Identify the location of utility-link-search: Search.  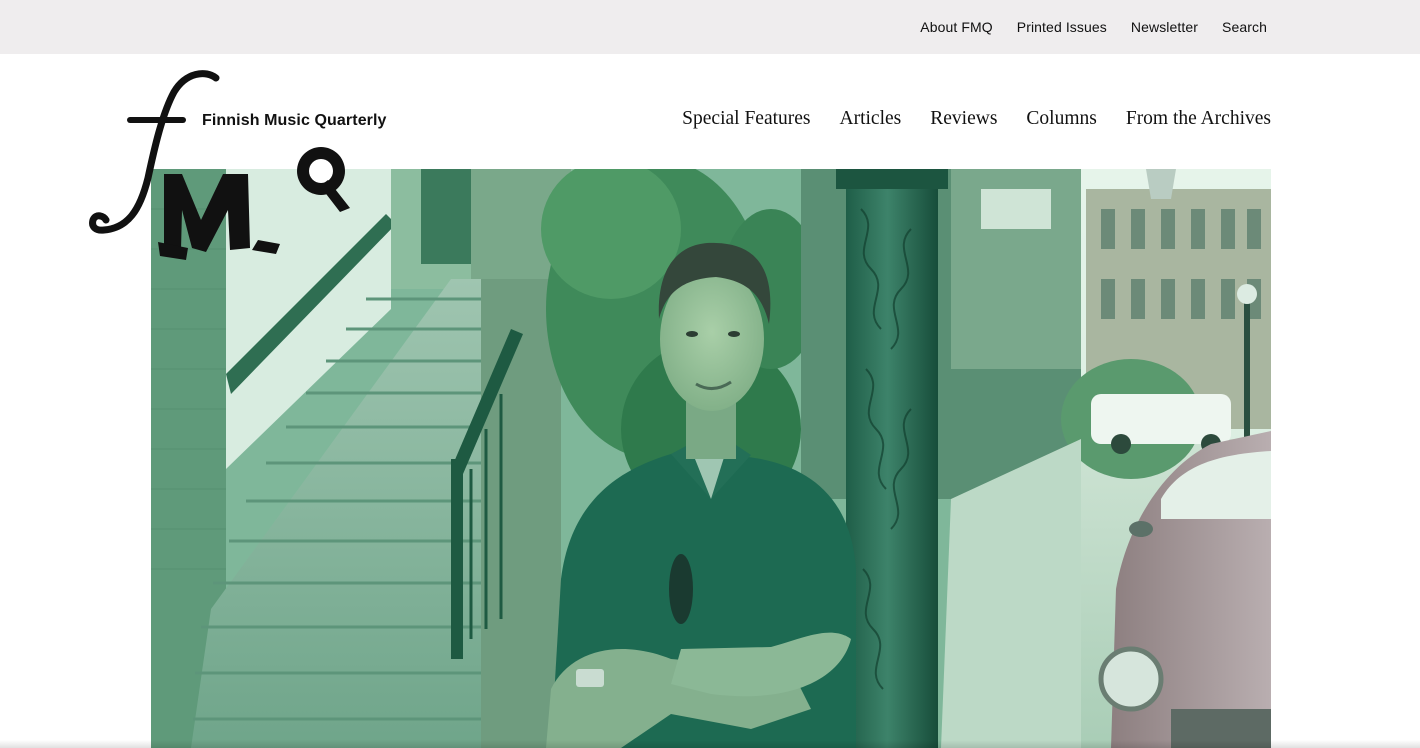
(1244, 27).